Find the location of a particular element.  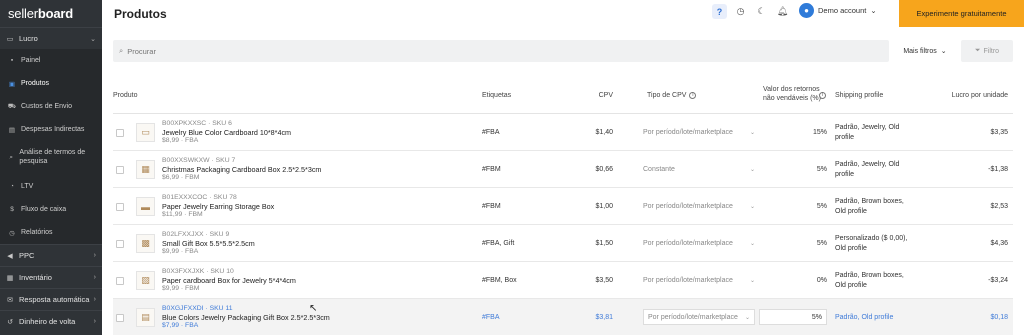

sidebar-item-painel: ▪ Painel is located at coordinates (51, 60).